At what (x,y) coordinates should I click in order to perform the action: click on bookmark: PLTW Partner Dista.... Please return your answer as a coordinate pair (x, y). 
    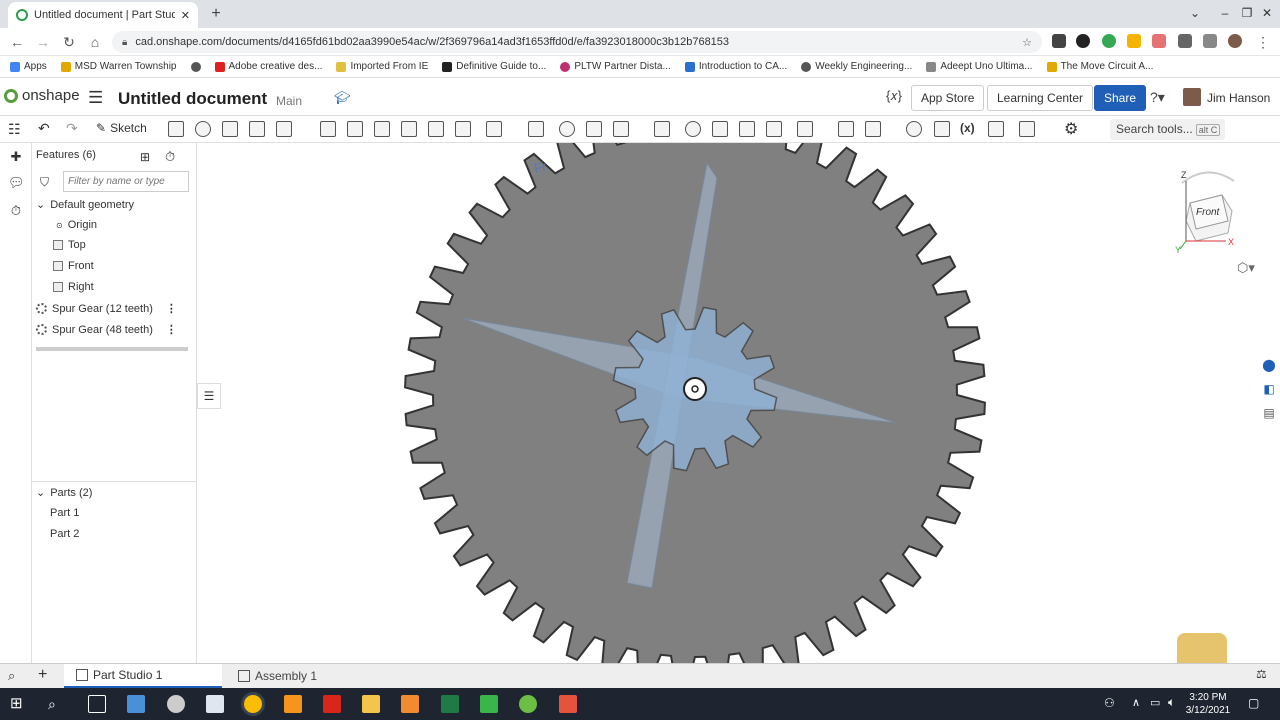
    Looking at the image, I should click on (615, 66).